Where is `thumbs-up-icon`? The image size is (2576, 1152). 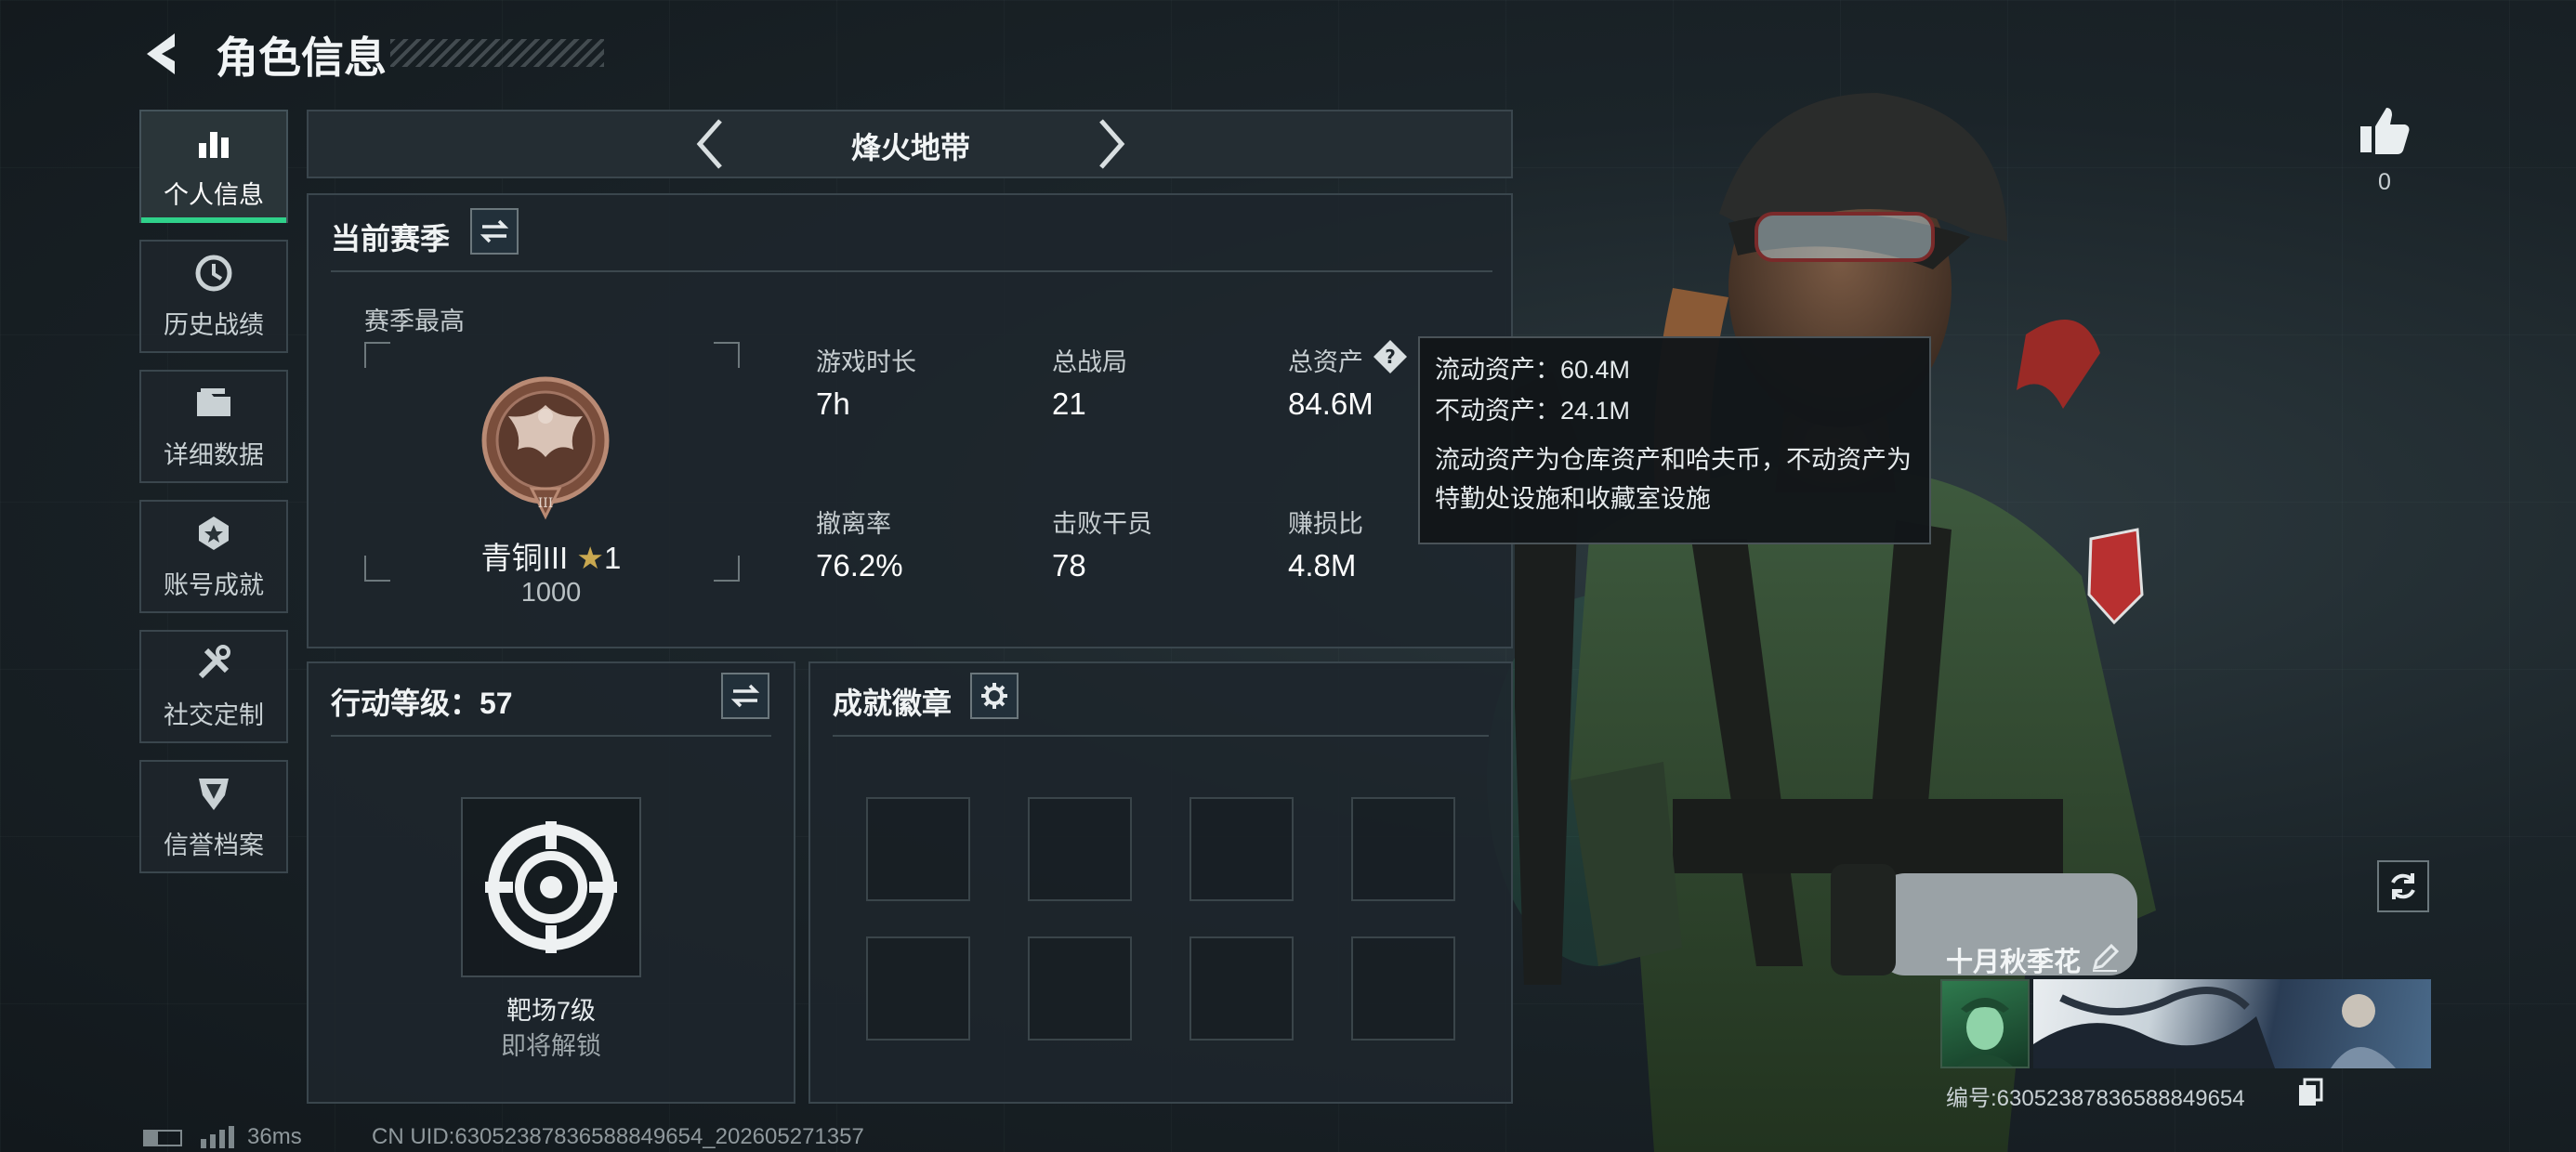 thumbs-up-icon is located at coordinates (2385, 131).